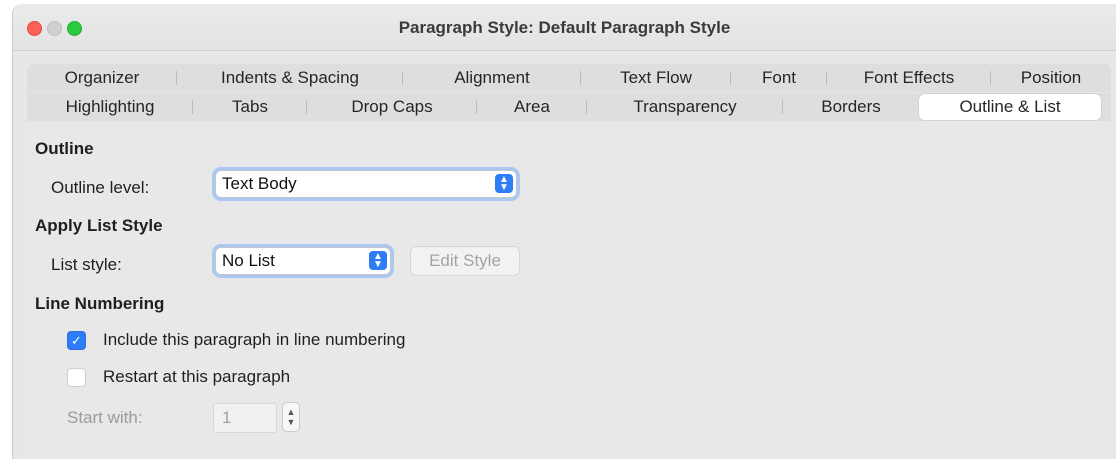 This screenshot has height=459, width=1117. Describe the element at coordinates (366, 184) in the screenshot. I see `outline-level-select: Text Body ▲ ▼` at that location.